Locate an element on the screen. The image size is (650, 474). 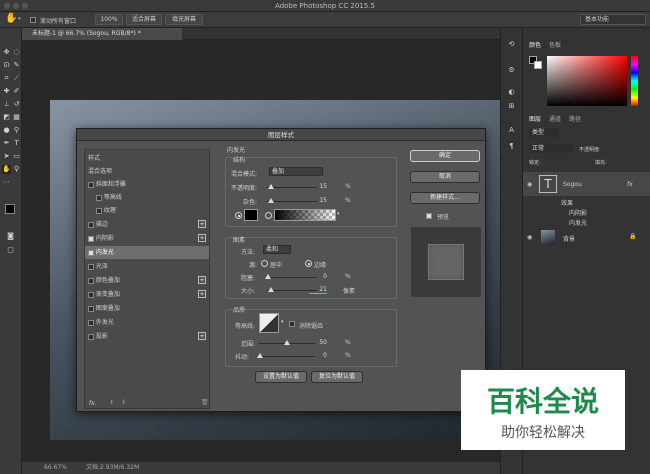
adjustments-panel-icon: ◐ is located at coordinates (511, 92).